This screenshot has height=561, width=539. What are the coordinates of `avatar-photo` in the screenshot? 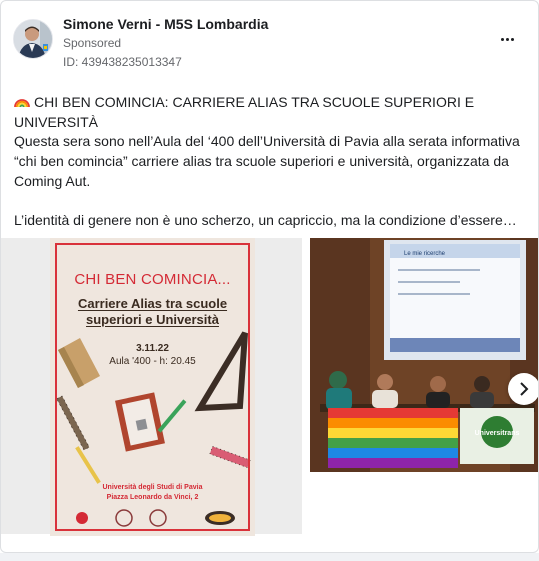 It's located at (33, 39).